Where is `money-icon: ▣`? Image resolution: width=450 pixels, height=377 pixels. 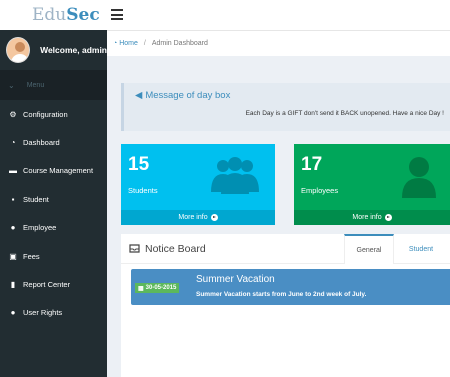
money-icon: ▣ is located at coordinates (13, 256).